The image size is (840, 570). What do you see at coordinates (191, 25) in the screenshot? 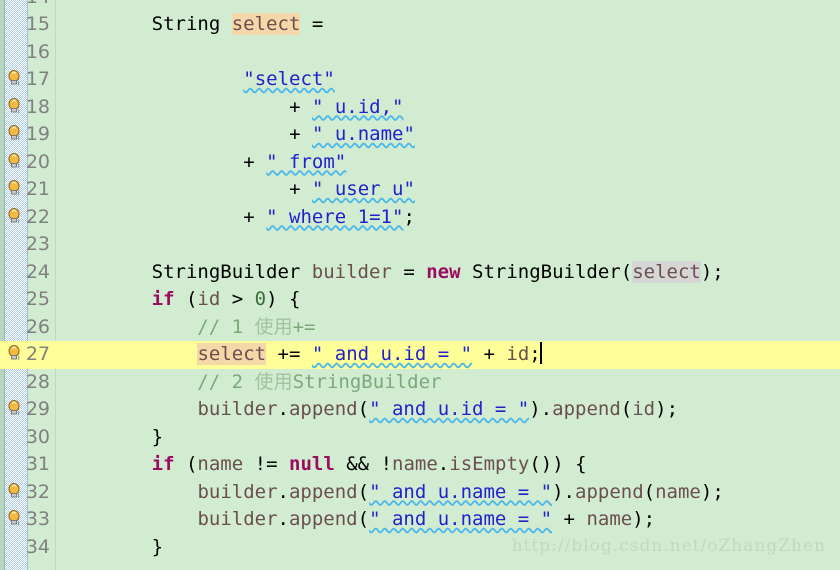
I see `line-code: String select =` at bounding box center [191, 25].